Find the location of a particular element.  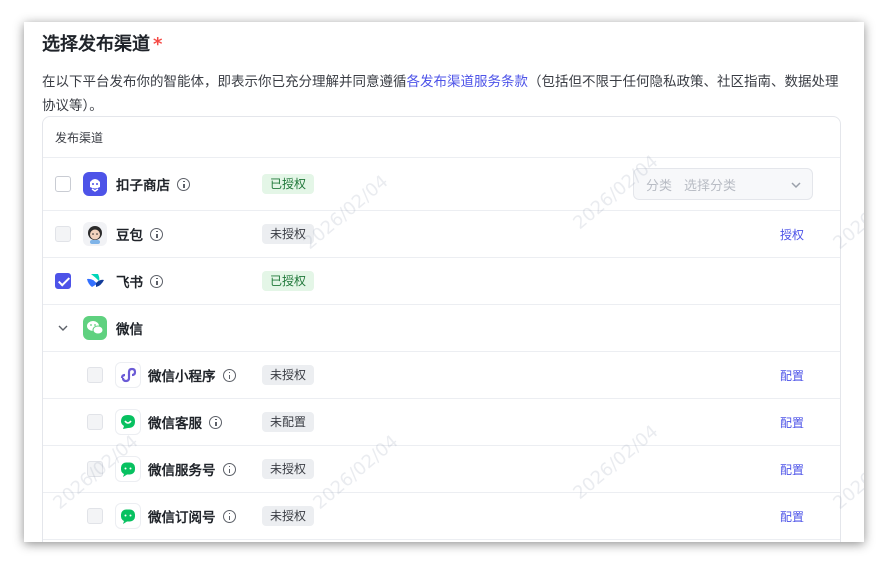

channel-checkbox-coze-store is located at coordinates (63, 184).